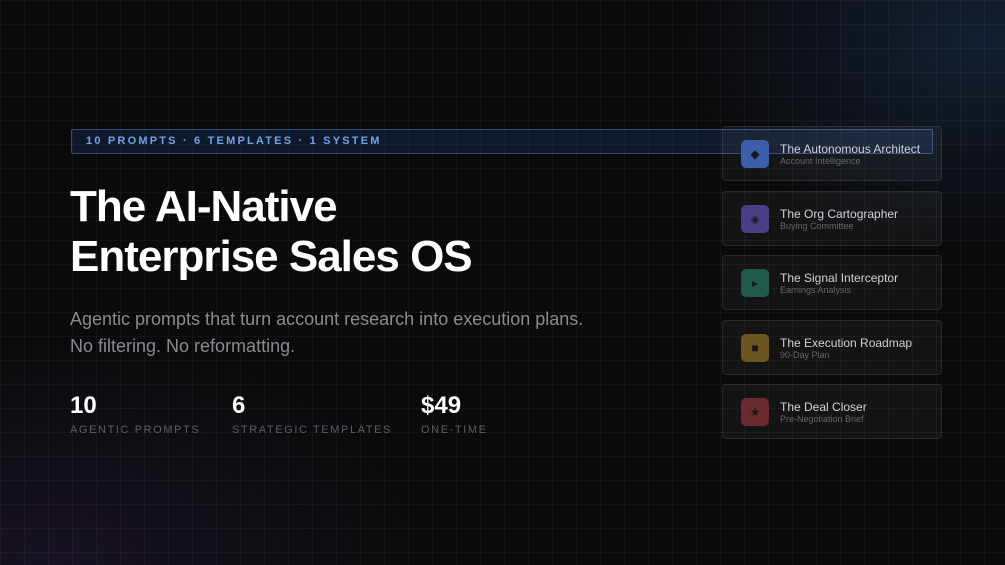 The image size is (1005, 565). What do you see at coordinates (312, 430) in the screenshot?
I see `stat-label: STRATEGIC TEMPLATES` at bounding box center [312, 430].